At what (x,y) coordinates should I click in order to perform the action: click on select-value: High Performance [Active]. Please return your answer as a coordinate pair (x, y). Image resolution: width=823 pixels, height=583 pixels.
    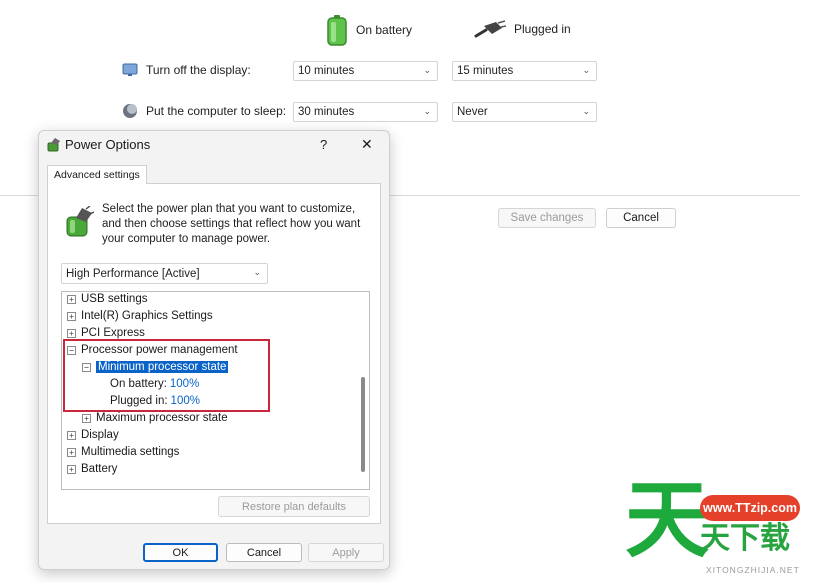
    Looking at the image, I should click on (133, 273).